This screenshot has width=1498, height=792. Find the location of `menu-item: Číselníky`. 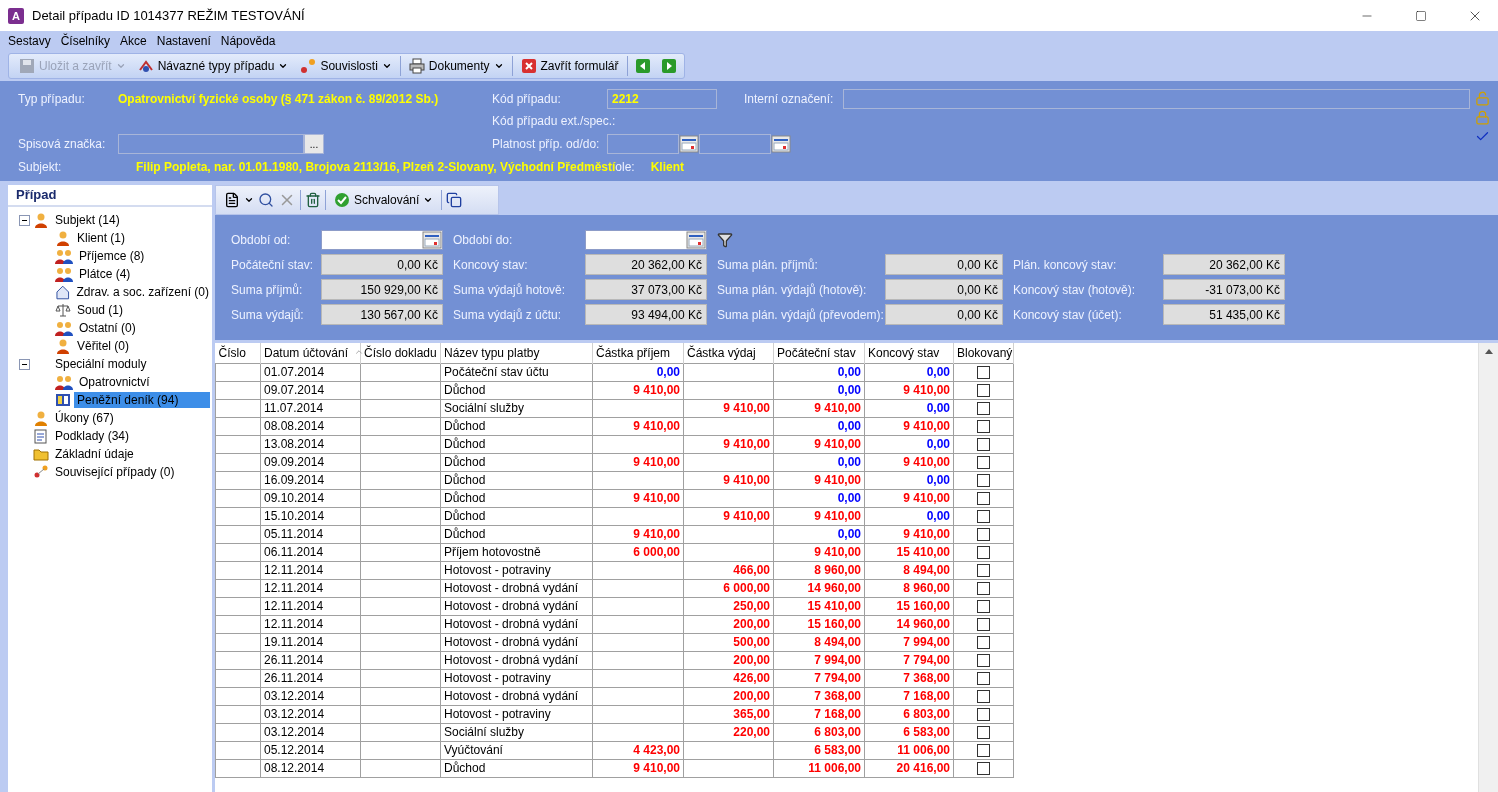

menu-item: Číselníky is located at coordinates (86, 41).